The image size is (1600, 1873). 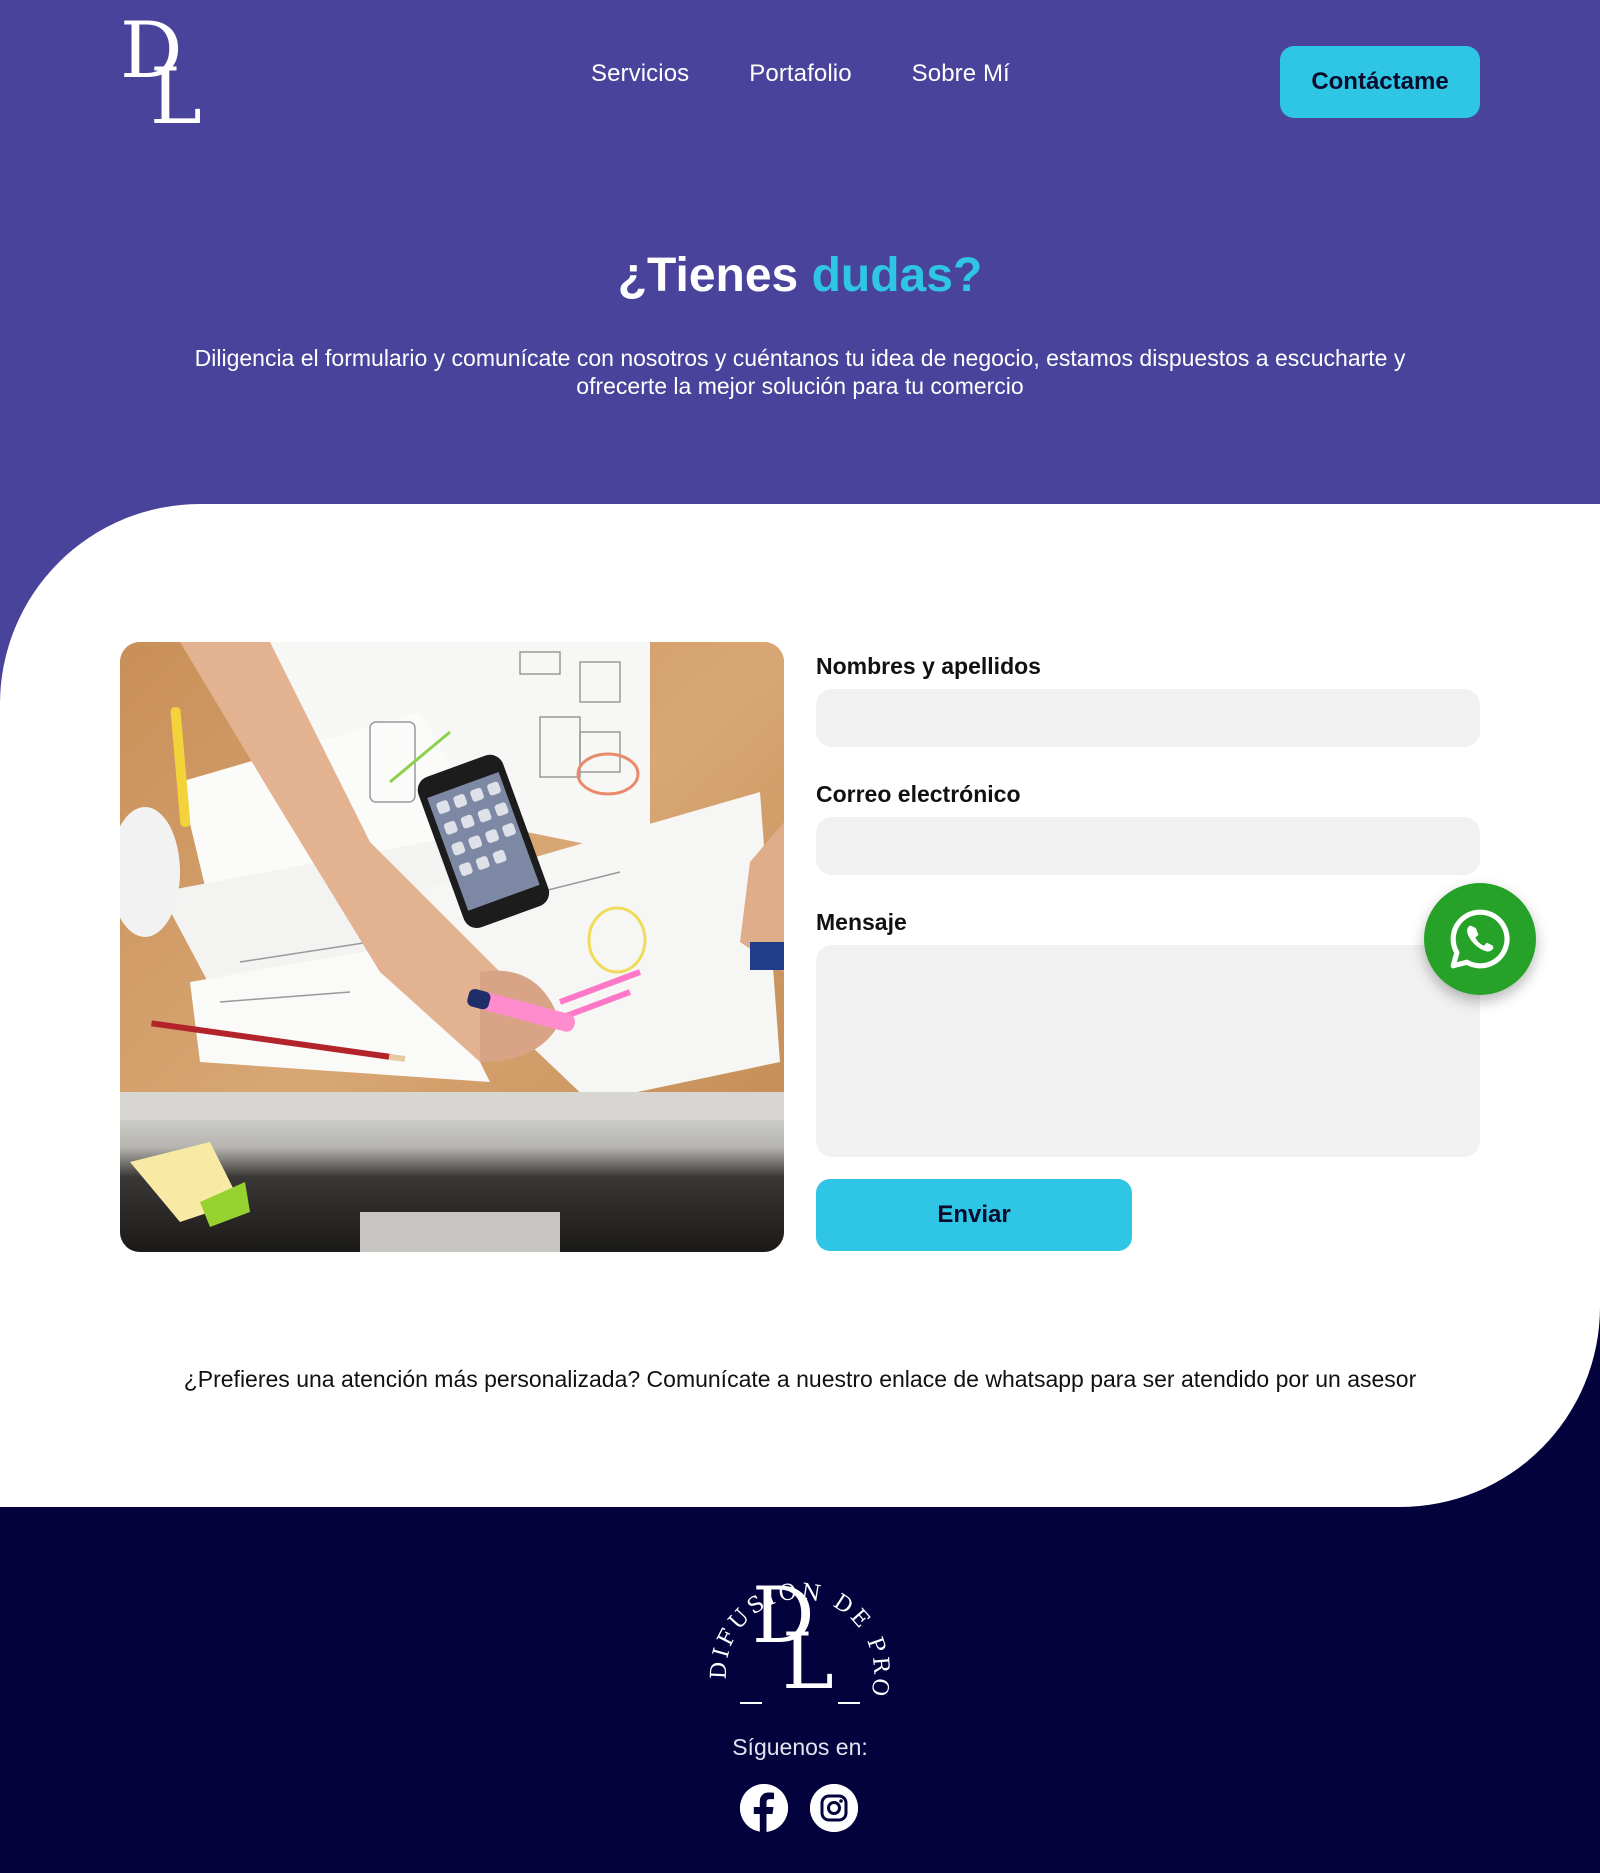 What do you see at coordinates (897, 275) in the screenshot?
I see `title-accent: dudas?` at bounding box center [897, 275].